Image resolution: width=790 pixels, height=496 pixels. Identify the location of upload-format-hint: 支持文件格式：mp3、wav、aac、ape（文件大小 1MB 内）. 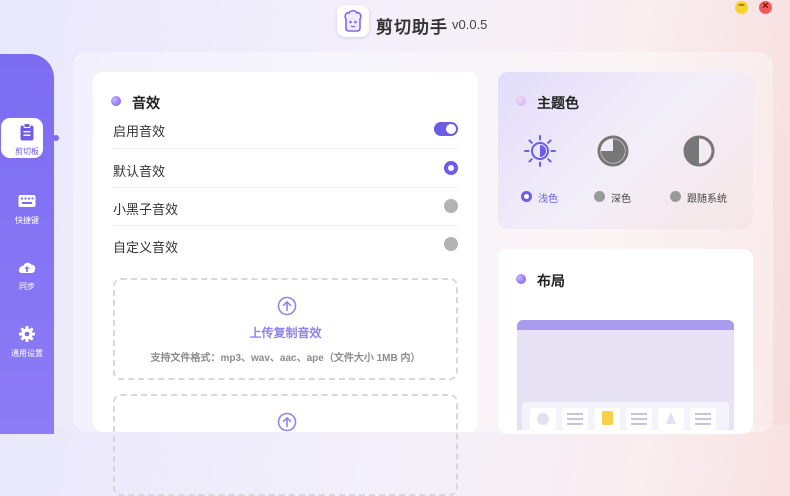
(285, 358).